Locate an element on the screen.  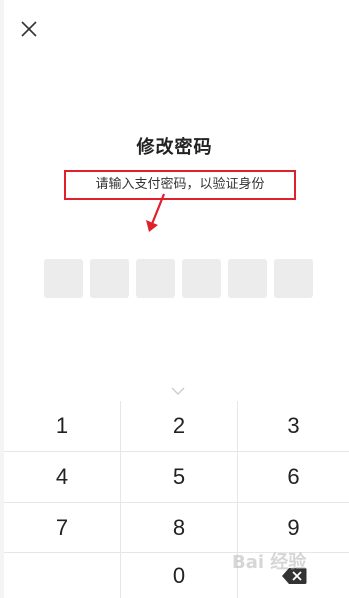
close-button is located at coordinates (29, 29).